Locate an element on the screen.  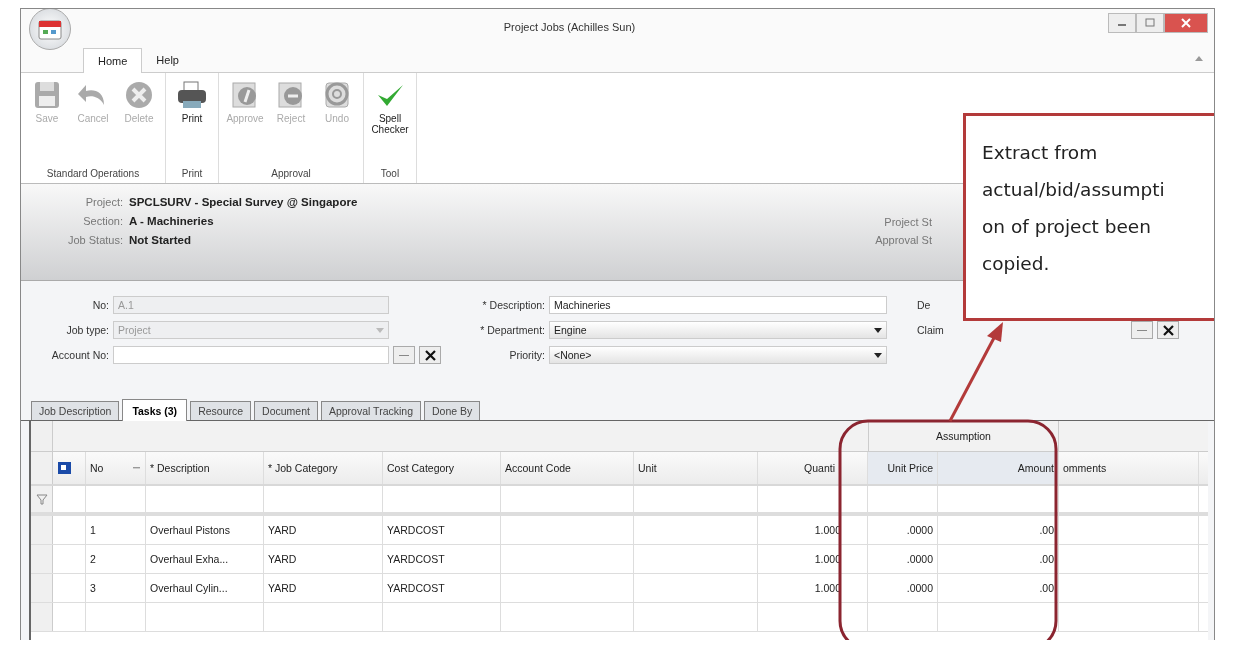
field-label: Account No: is located at coordinates (79, 355).